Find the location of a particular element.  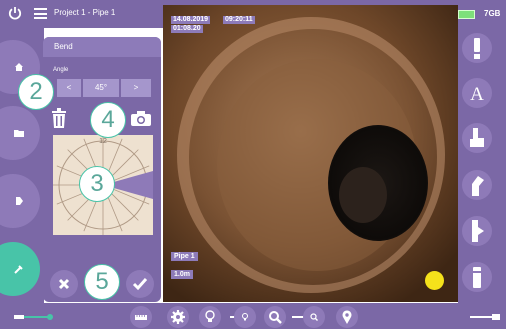

light-dimmer-button is located at coordinates (245, 317).